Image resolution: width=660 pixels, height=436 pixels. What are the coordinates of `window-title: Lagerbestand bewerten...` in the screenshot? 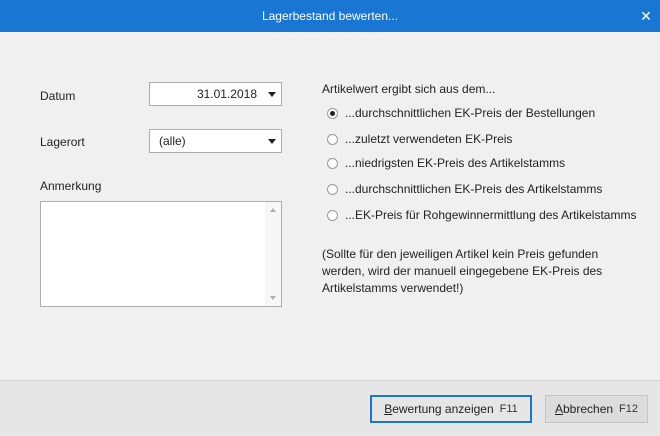 It's located at (330, 16).